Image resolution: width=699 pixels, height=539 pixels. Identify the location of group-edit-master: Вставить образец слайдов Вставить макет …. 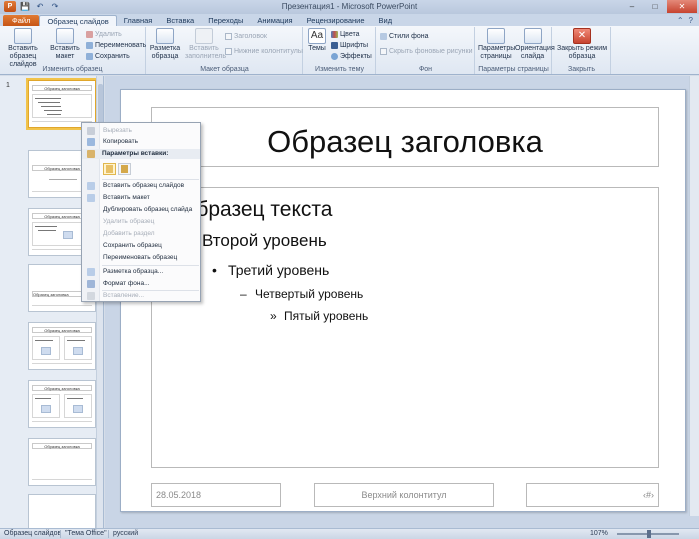
(73, 50).